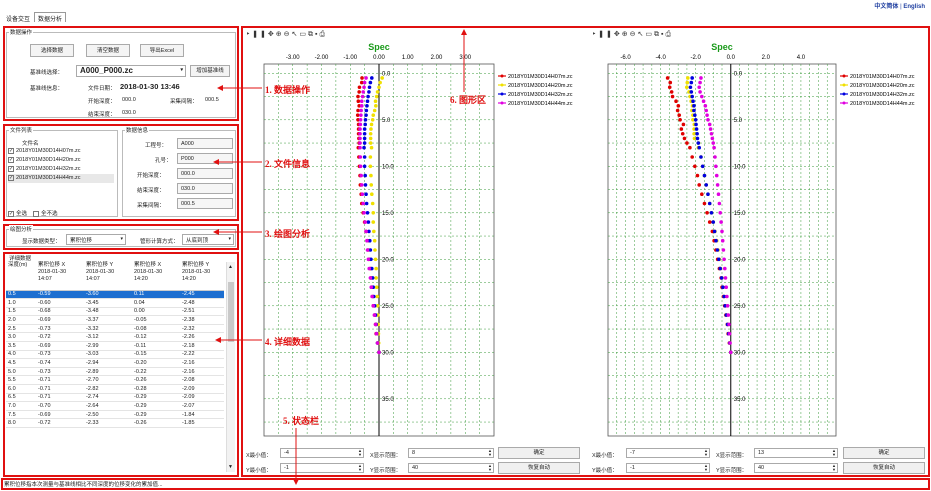 This screenshot has height=491, width=931. Describe the element at coordinates (115, 303) in the screenshot. I see `table-row: 1.0 -0.60 -3.45 0.04 -2.48` at that location.